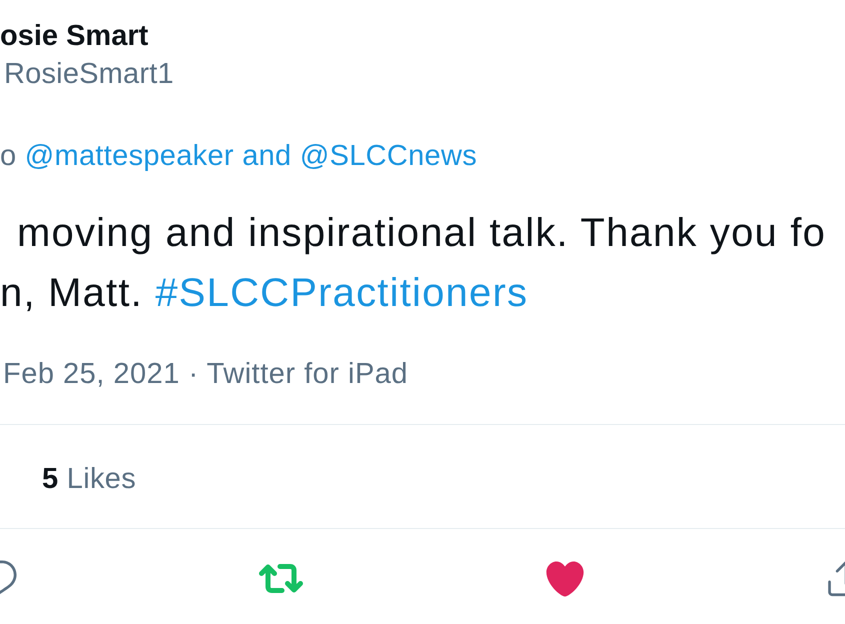 The image size is (845, 624). Describe the element at coordinates (341, 293) in the screenshot. I see `hashtag-link: #SLCCPractitioners` at that location.